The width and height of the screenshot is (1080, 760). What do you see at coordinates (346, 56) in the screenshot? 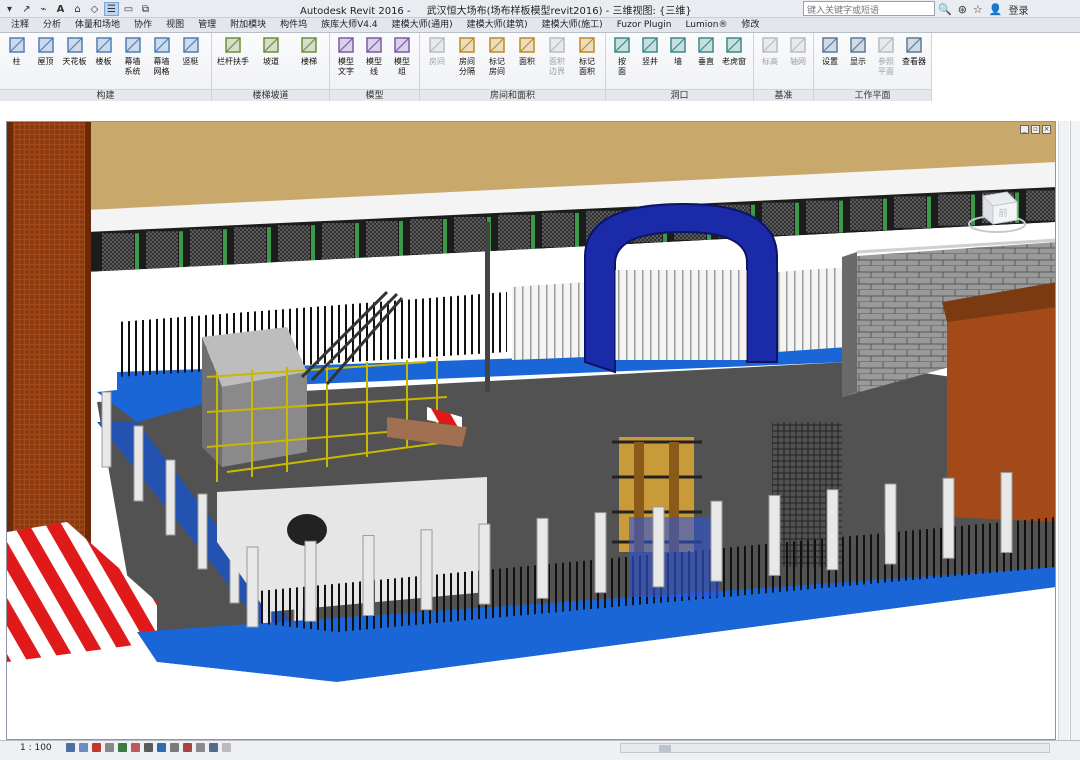
I see `model-text-button: 模型 文字` at bounding box center [346, 56].